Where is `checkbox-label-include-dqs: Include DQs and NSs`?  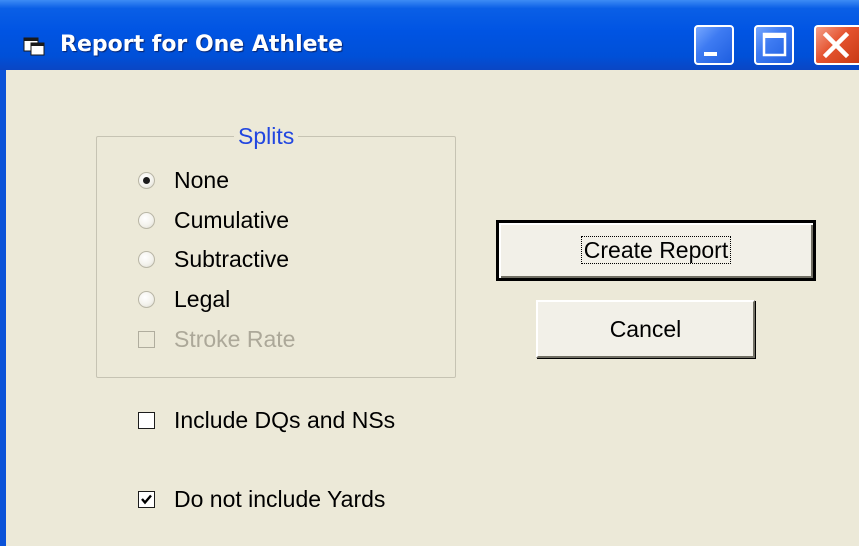
checkbox-label-include-dqs: Include DQs and NSs is located at coordinates (285, 420).